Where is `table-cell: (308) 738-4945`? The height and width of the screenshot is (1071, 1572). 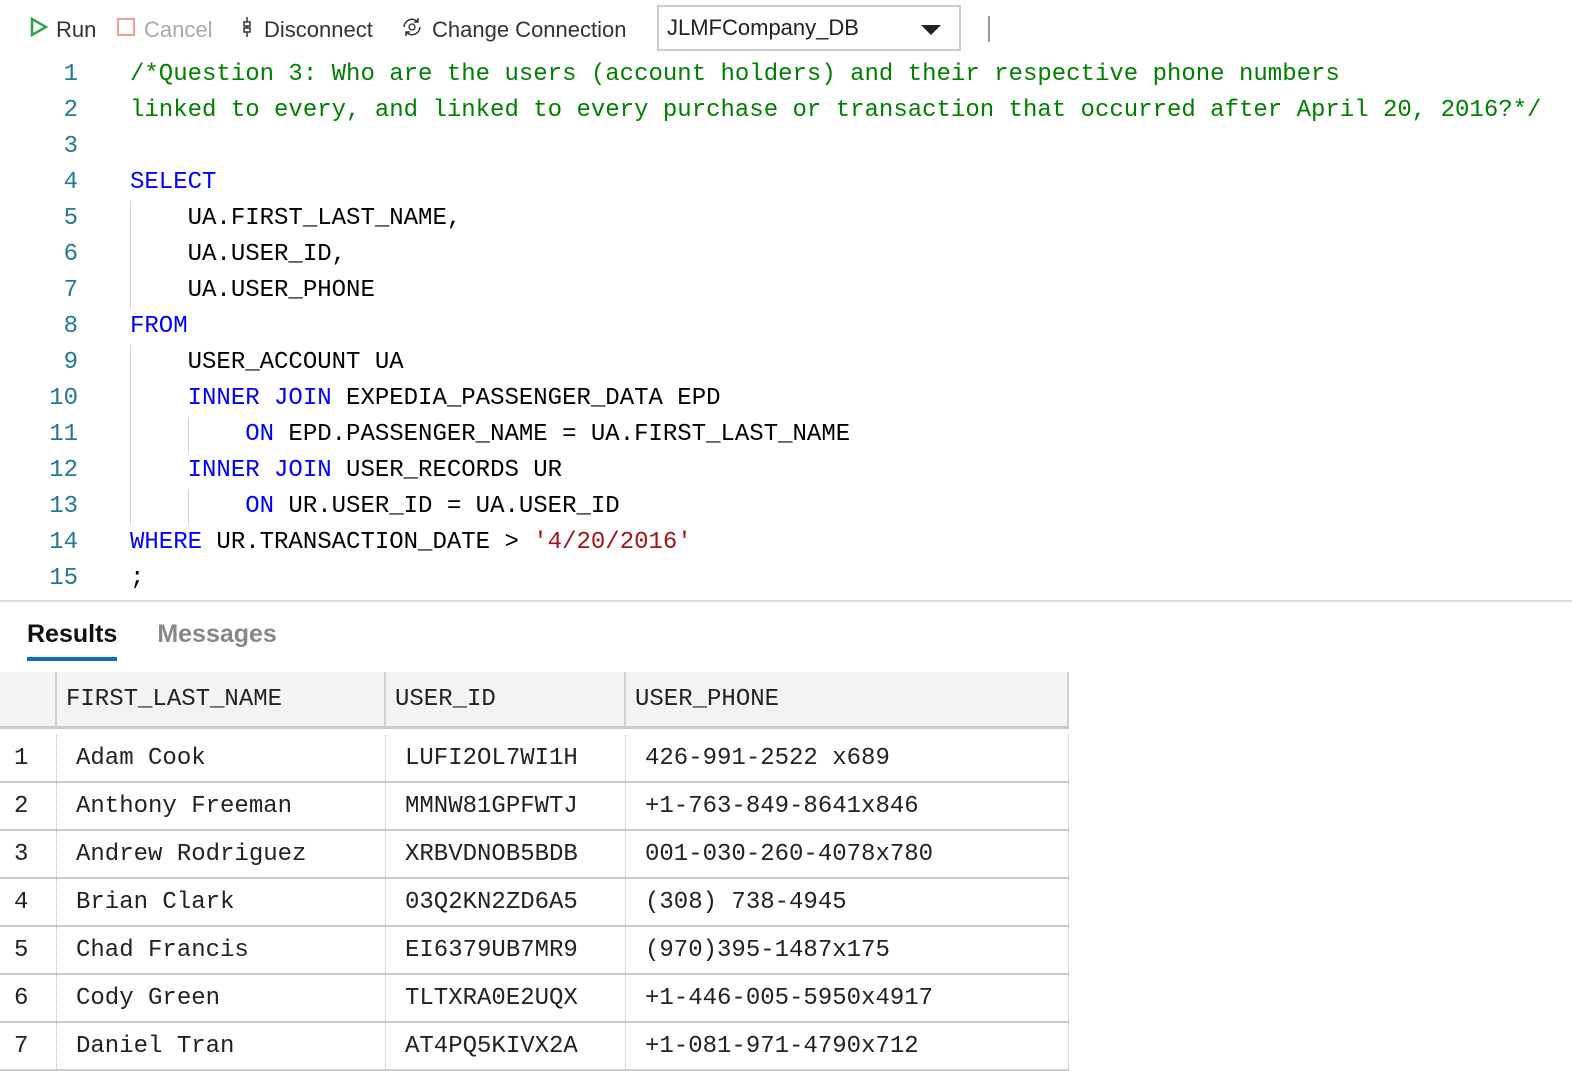 table-cell: (308) 738-4945 is located at coordinates (847, 902).